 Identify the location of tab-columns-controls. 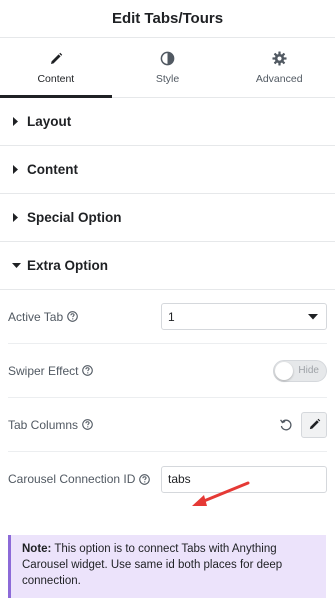
(303, 424).